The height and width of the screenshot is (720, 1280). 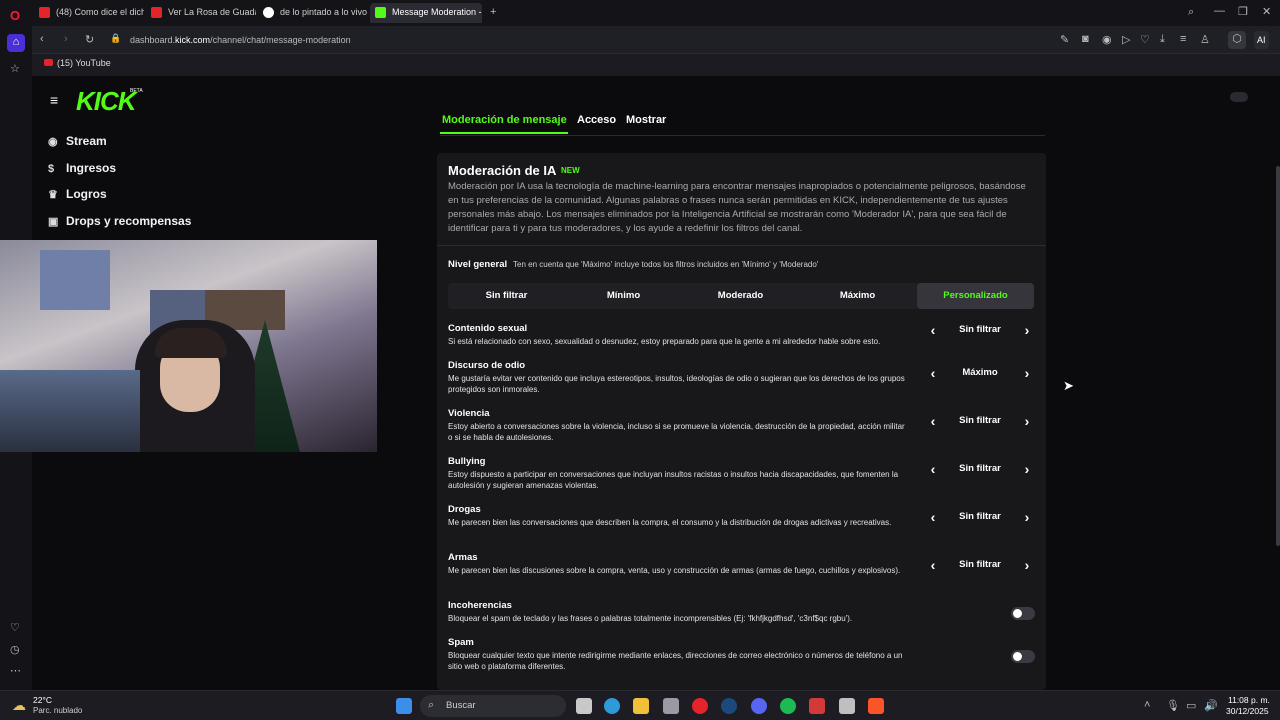 What do you see at coordinates (788, 706) in the screenshot?
I see `spotify-icon` at bounding box center [788, 706].